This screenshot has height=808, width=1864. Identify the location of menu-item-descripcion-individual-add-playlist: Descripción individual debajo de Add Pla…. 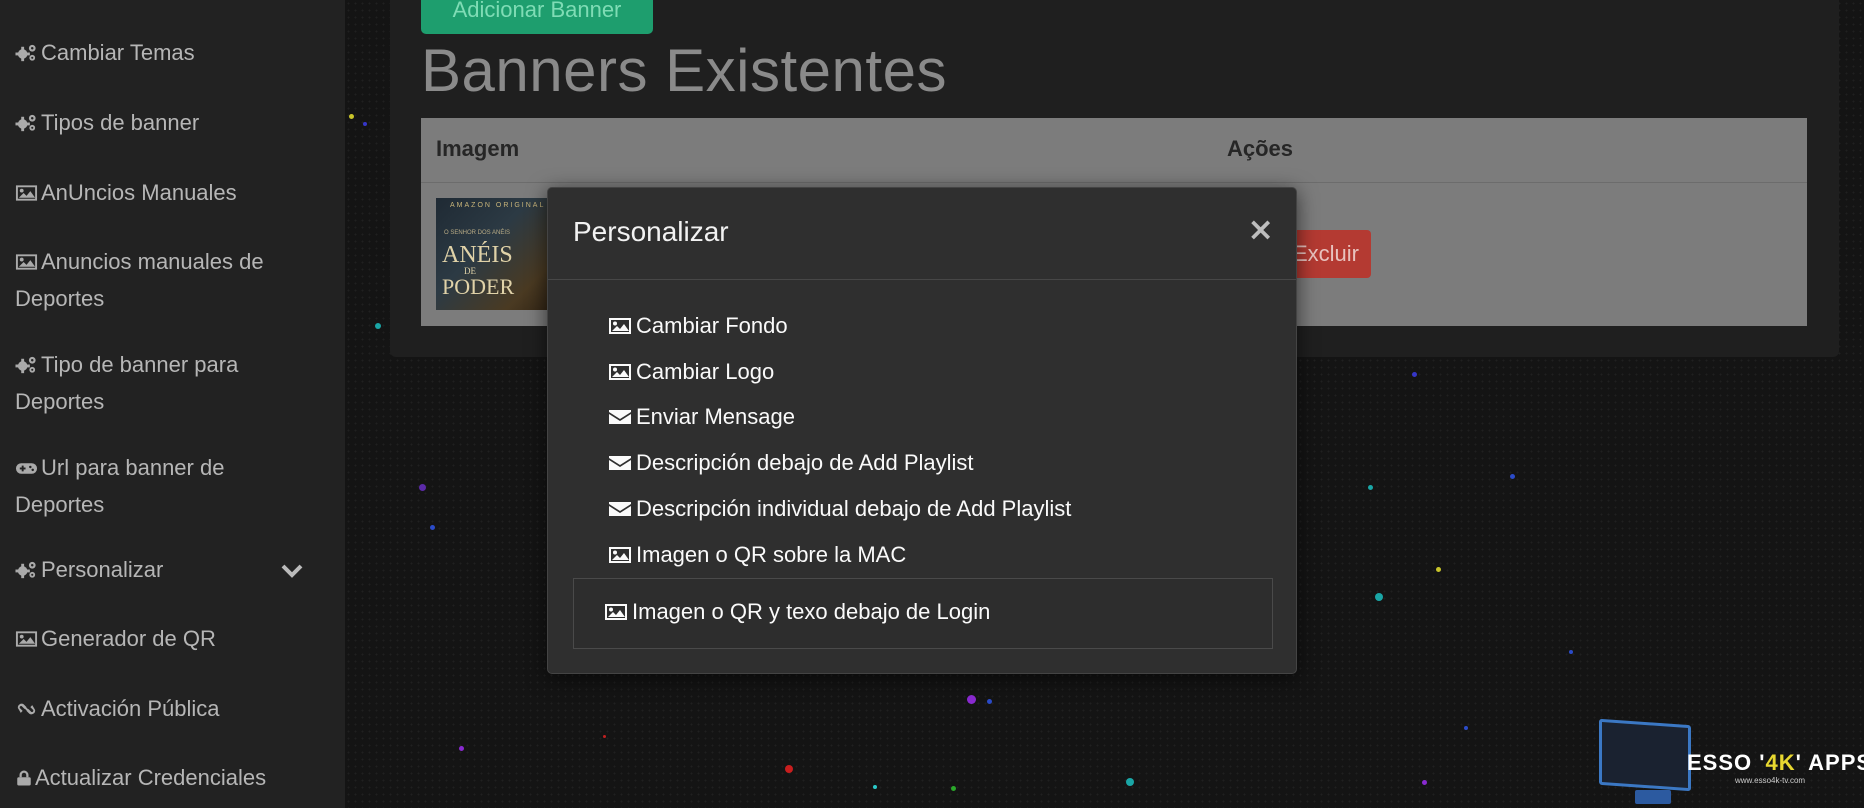
(839, 510).